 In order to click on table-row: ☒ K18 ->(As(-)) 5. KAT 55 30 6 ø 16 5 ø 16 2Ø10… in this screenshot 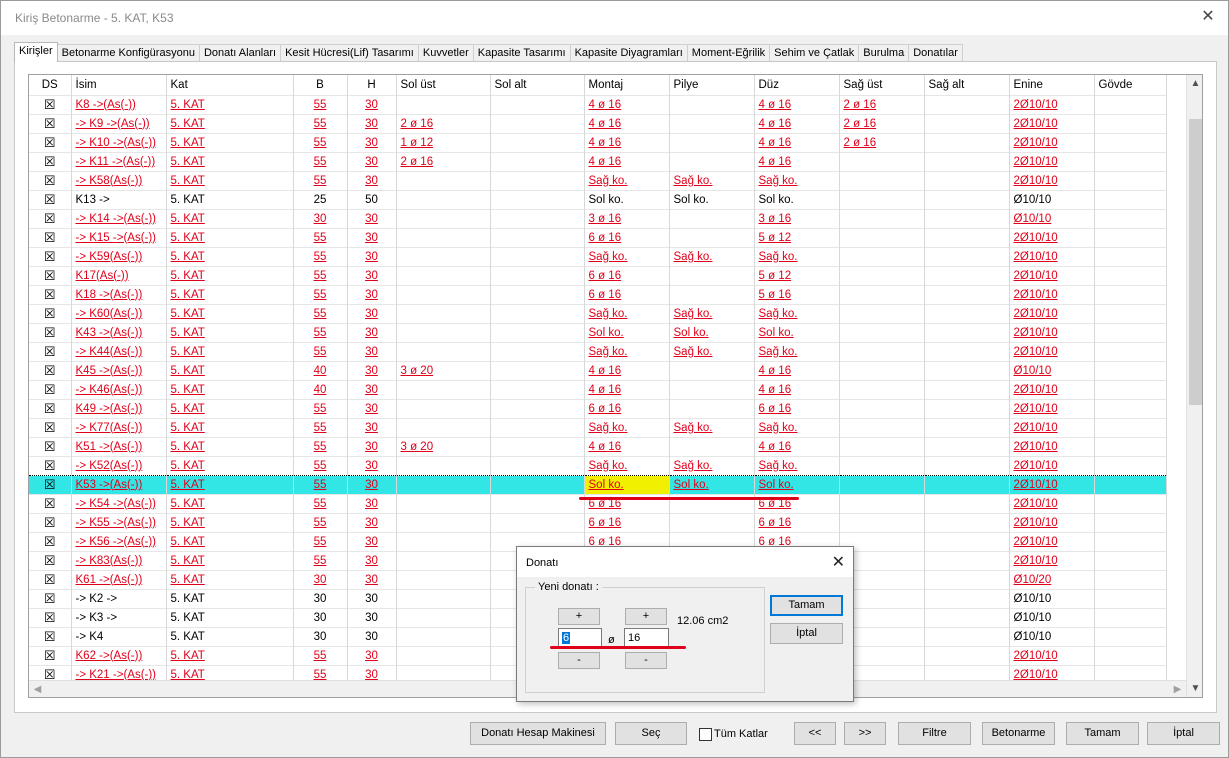, I will do `click(598, 294)`.